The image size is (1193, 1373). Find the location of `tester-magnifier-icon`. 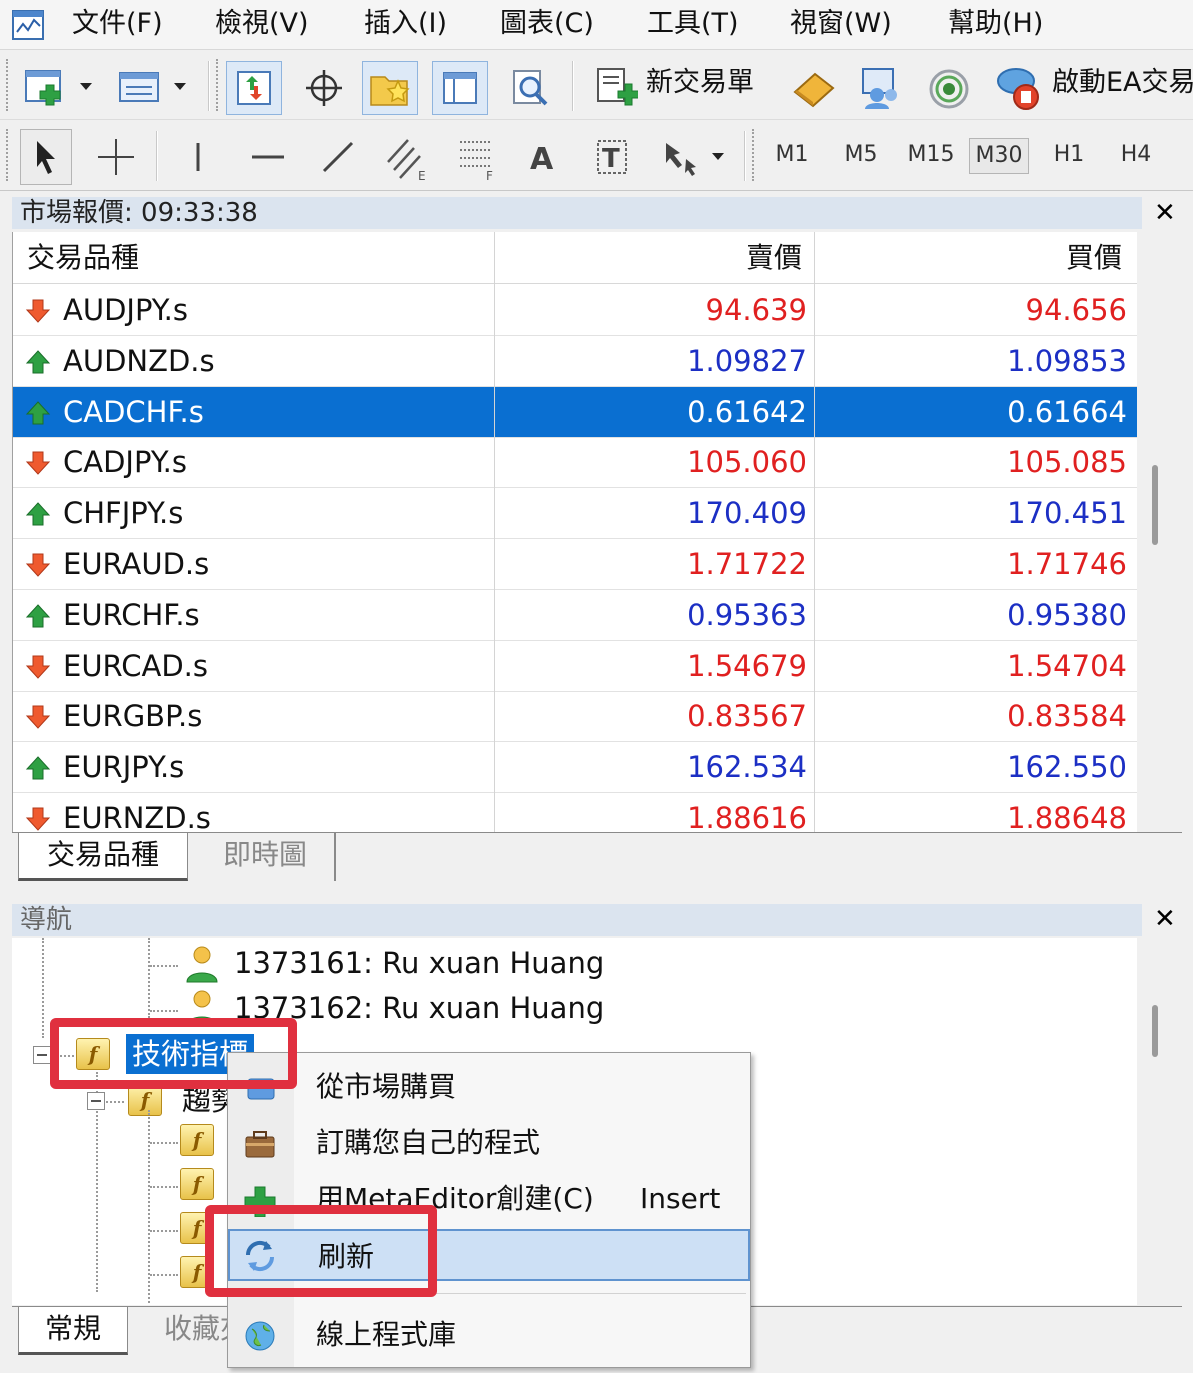

tester-magnifier-icon is located at coordinates (530, 88).